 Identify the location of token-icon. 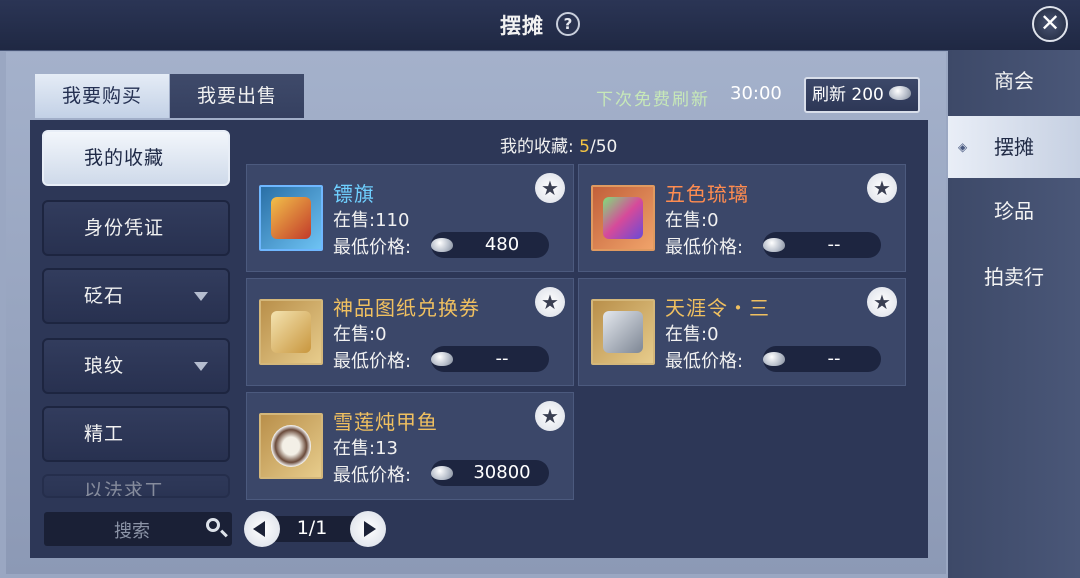
(623, 332).